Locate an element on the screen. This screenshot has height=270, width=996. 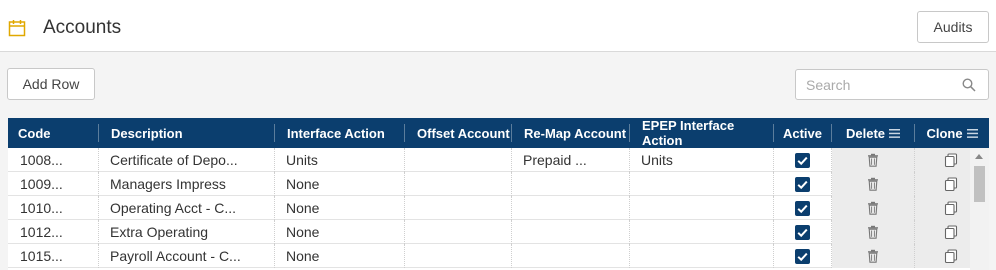
search-box is located at coordinates (892, 84).